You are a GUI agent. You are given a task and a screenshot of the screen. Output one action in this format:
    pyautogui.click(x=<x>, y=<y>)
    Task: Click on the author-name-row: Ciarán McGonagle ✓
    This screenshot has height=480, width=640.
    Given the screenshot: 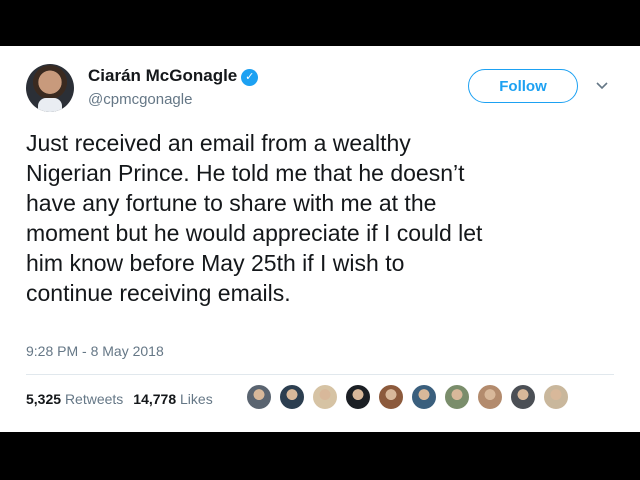 What is the action you would take?
    pyautogui.click(x=173, y=76)
    